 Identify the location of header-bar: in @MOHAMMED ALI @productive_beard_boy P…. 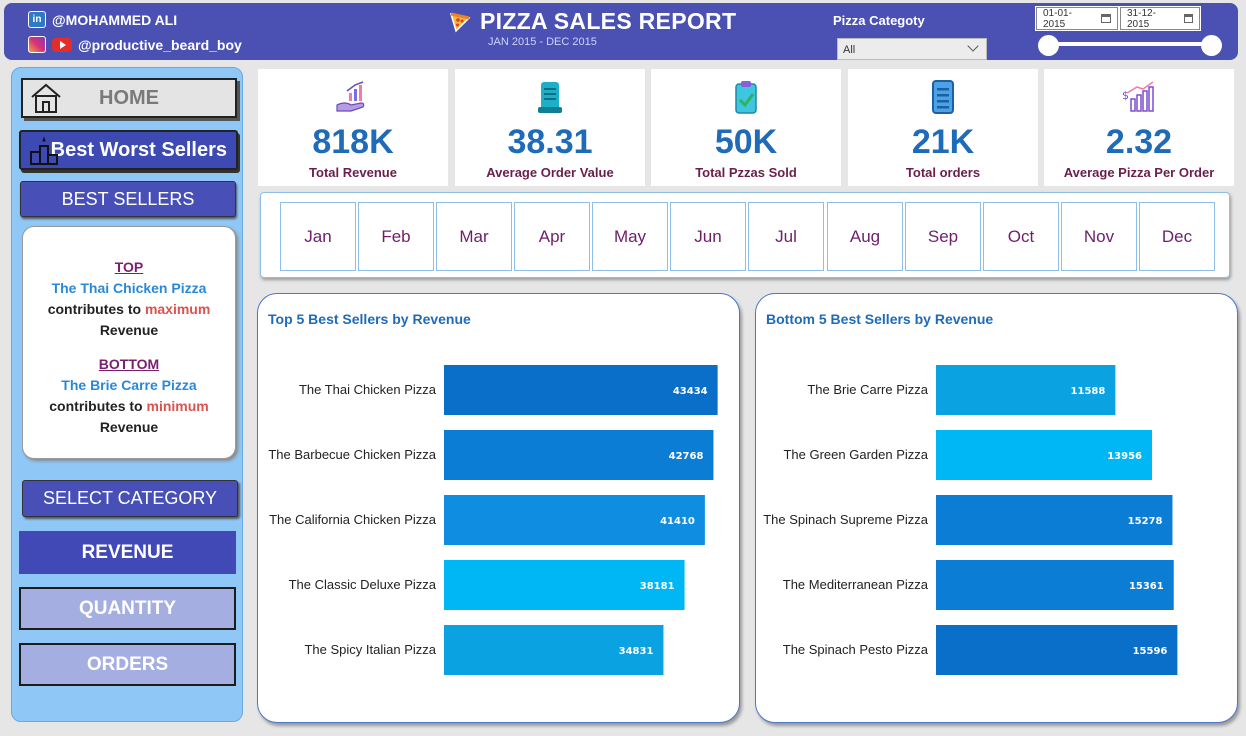
(621, 31).